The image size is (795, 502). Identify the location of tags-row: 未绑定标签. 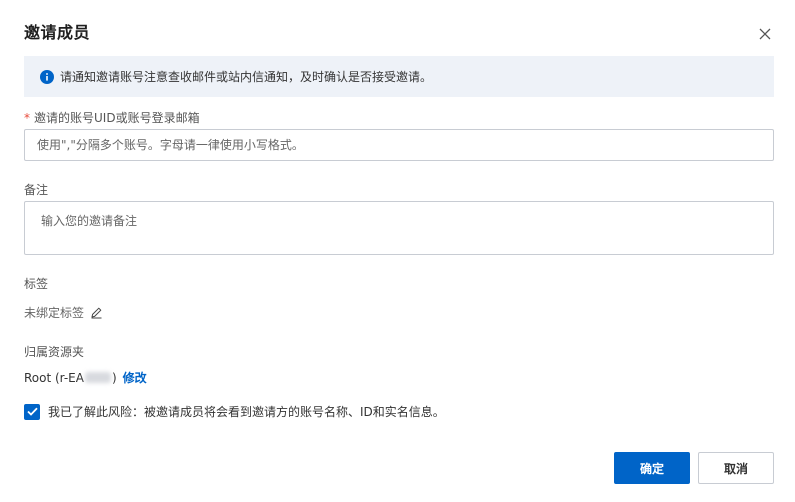
(63, 312).